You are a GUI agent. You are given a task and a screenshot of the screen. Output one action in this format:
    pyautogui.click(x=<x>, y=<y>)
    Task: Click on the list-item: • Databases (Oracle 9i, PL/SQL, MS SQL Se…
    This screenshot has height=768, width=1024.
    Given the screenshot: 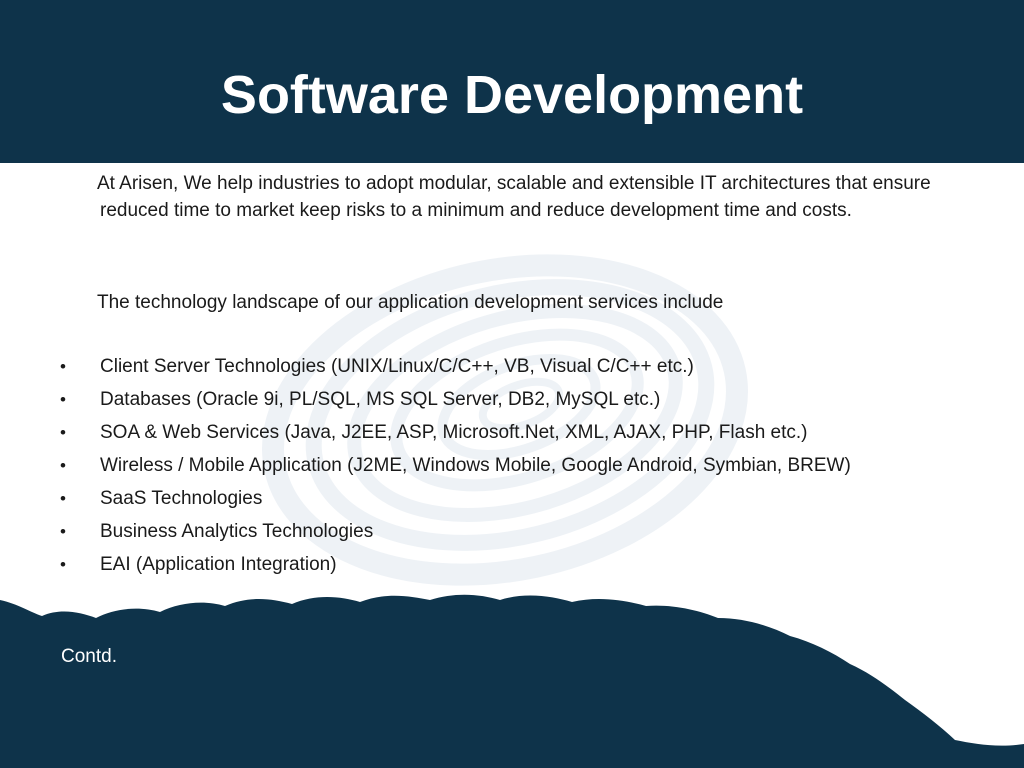 What is the action you would take?
    pyautogui.click(x=520, y=402)
    